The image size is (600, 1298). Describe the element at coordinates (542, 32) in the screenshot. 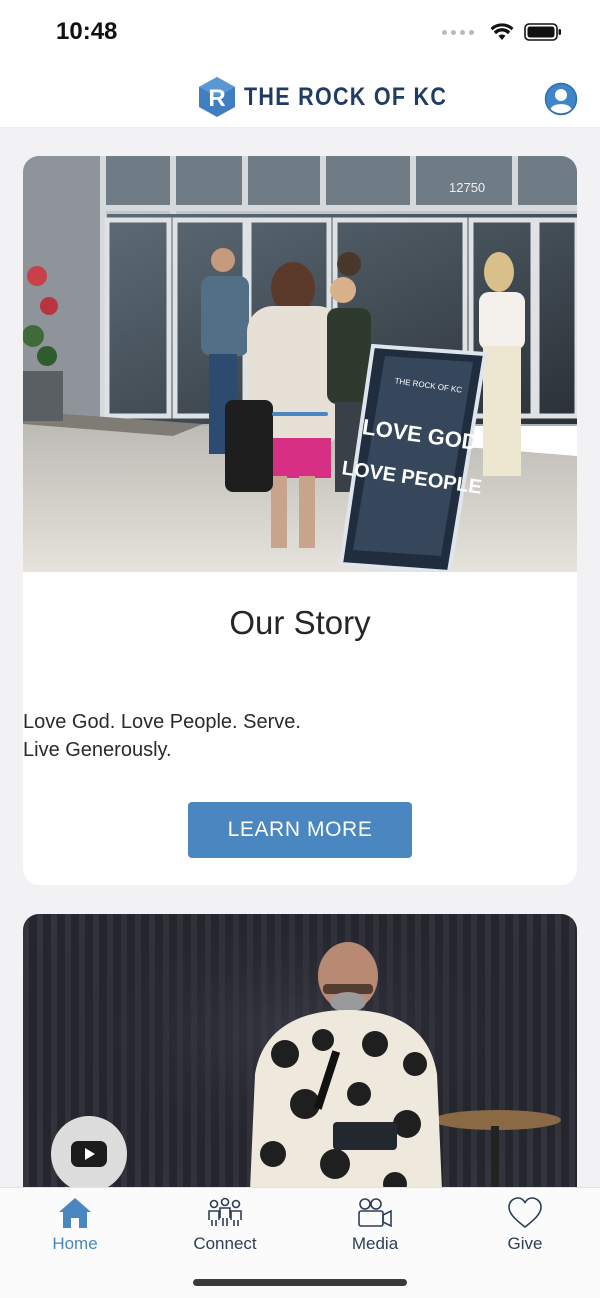

I see `battery-icon` at that location.